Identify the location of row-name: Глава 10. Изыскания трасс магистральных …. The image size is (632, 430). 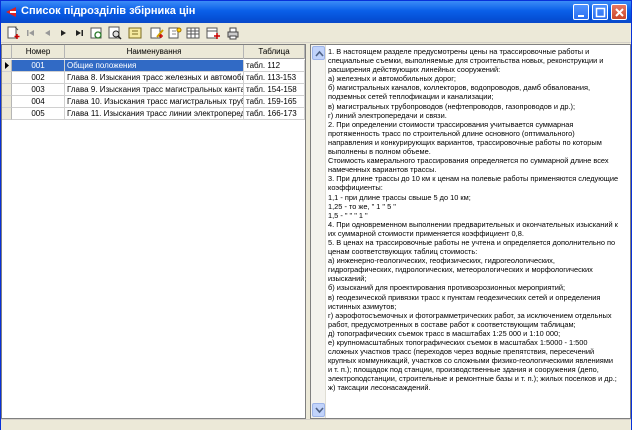
(154, 102).